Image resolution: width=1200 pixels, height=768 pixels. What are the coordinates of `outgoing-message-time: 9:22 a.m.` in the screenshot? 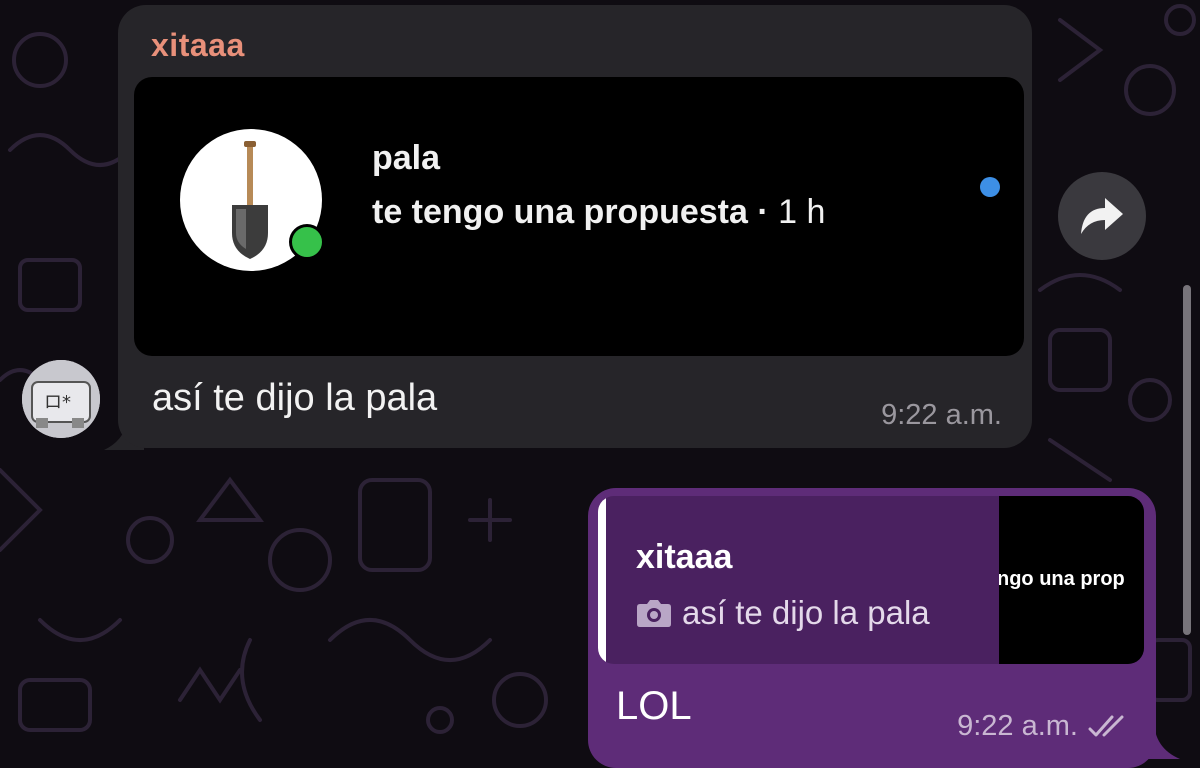 It's located at (1017, 726).